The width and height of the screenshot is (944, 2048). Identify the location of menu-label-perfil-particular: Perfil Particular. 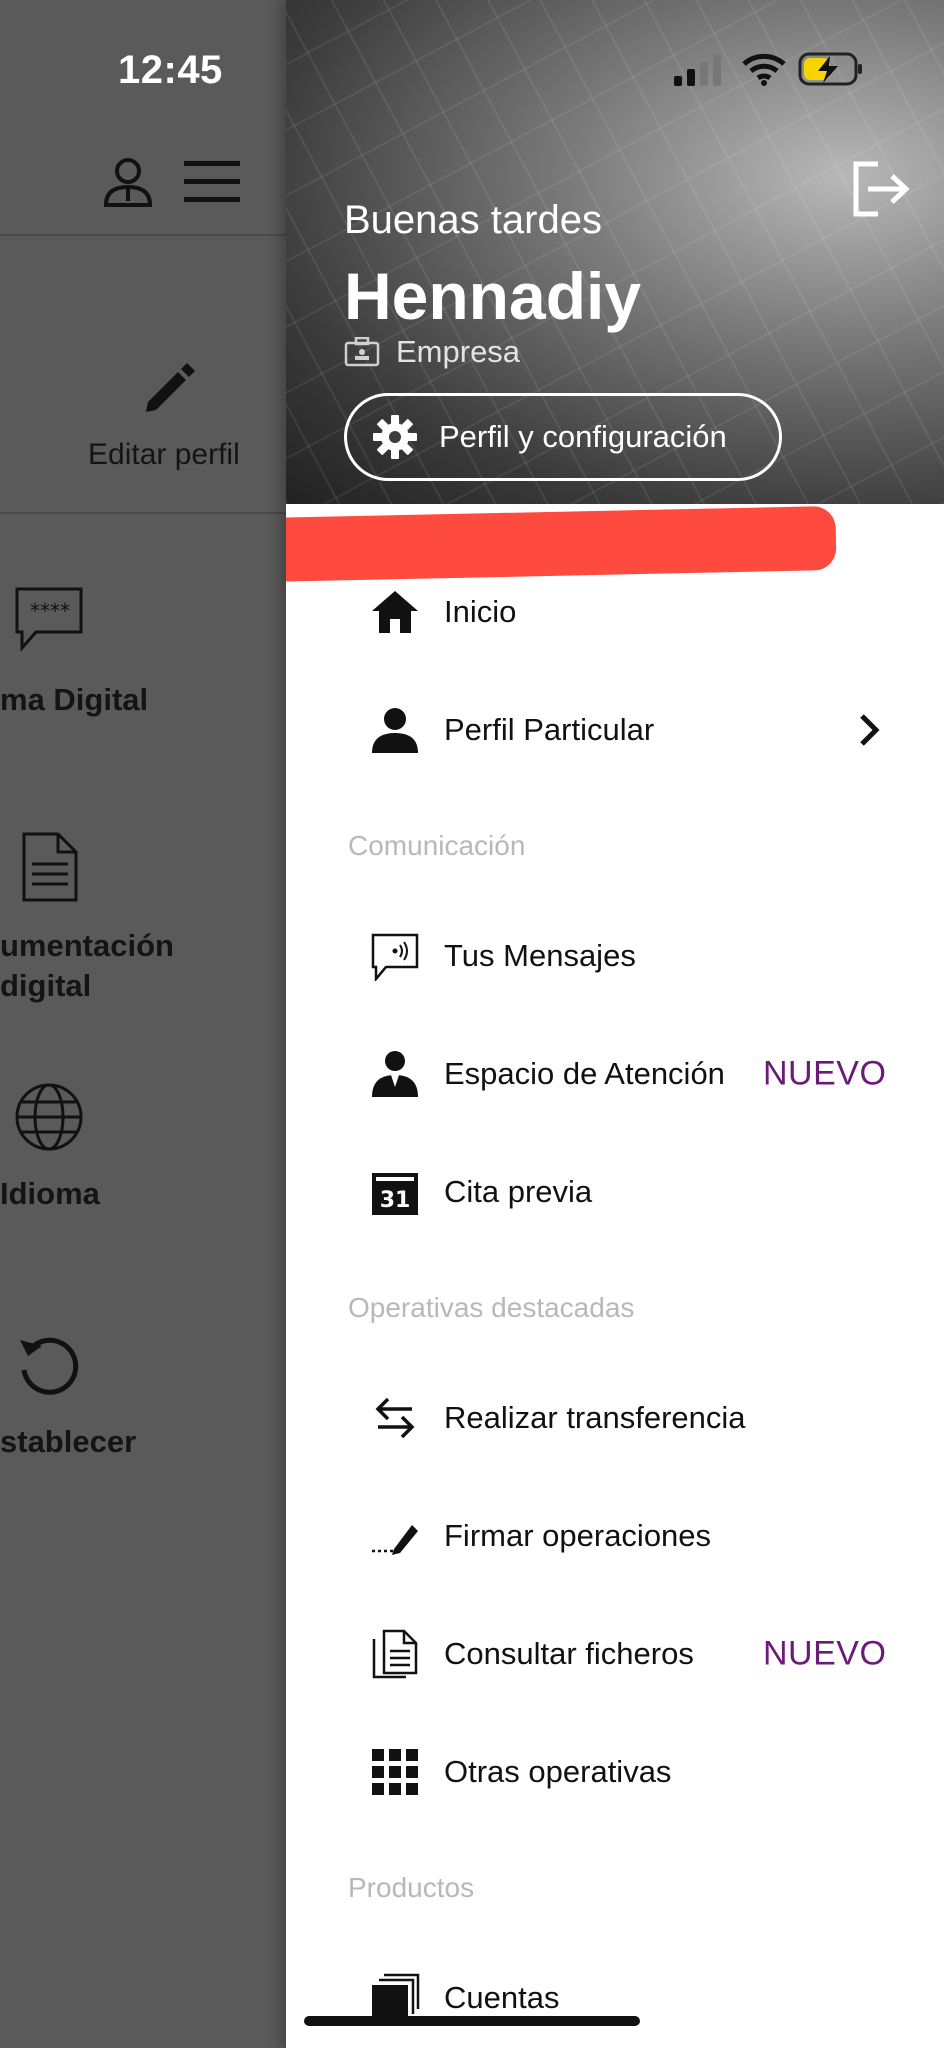
(549, 729).